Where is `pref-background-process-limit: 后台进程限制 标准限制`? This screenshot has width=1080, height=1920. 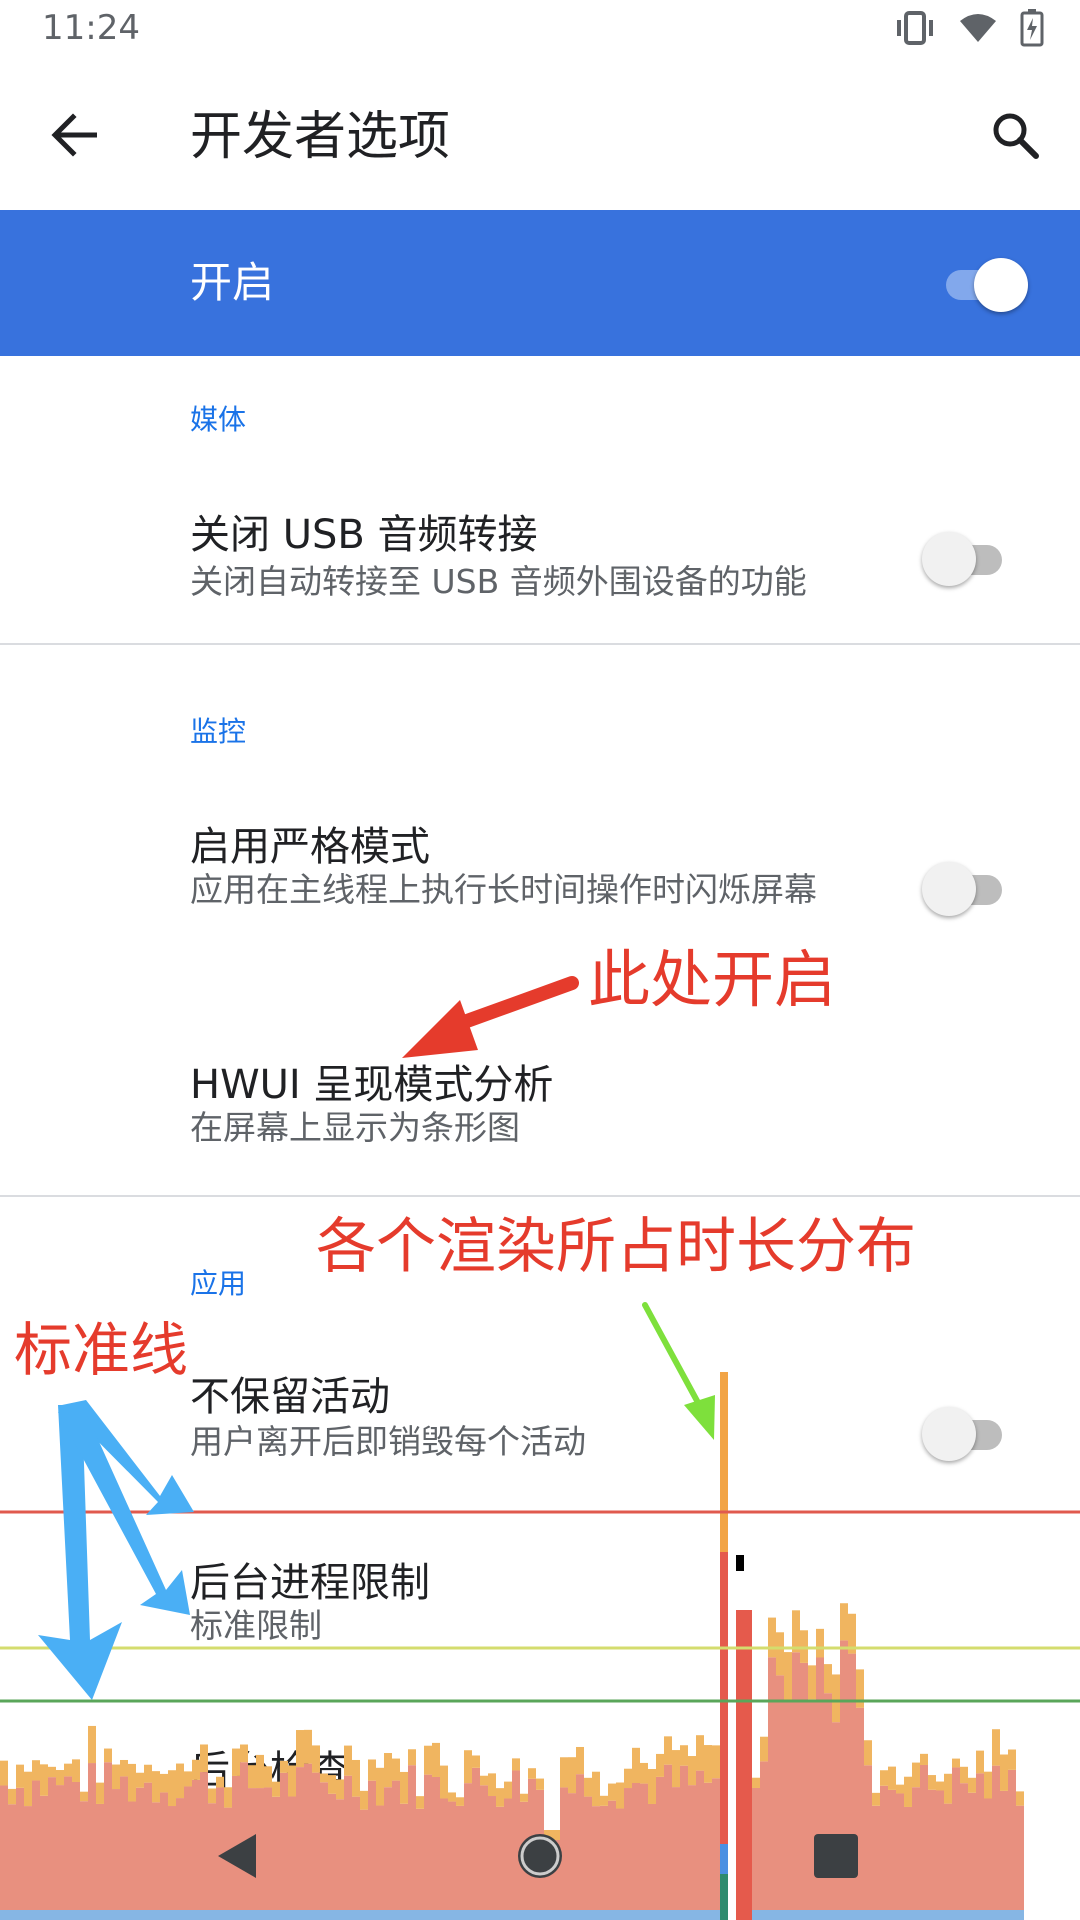
pref-background-process-limit: 后台进程限制 标准限制 is located at coordinates (540, 1605).